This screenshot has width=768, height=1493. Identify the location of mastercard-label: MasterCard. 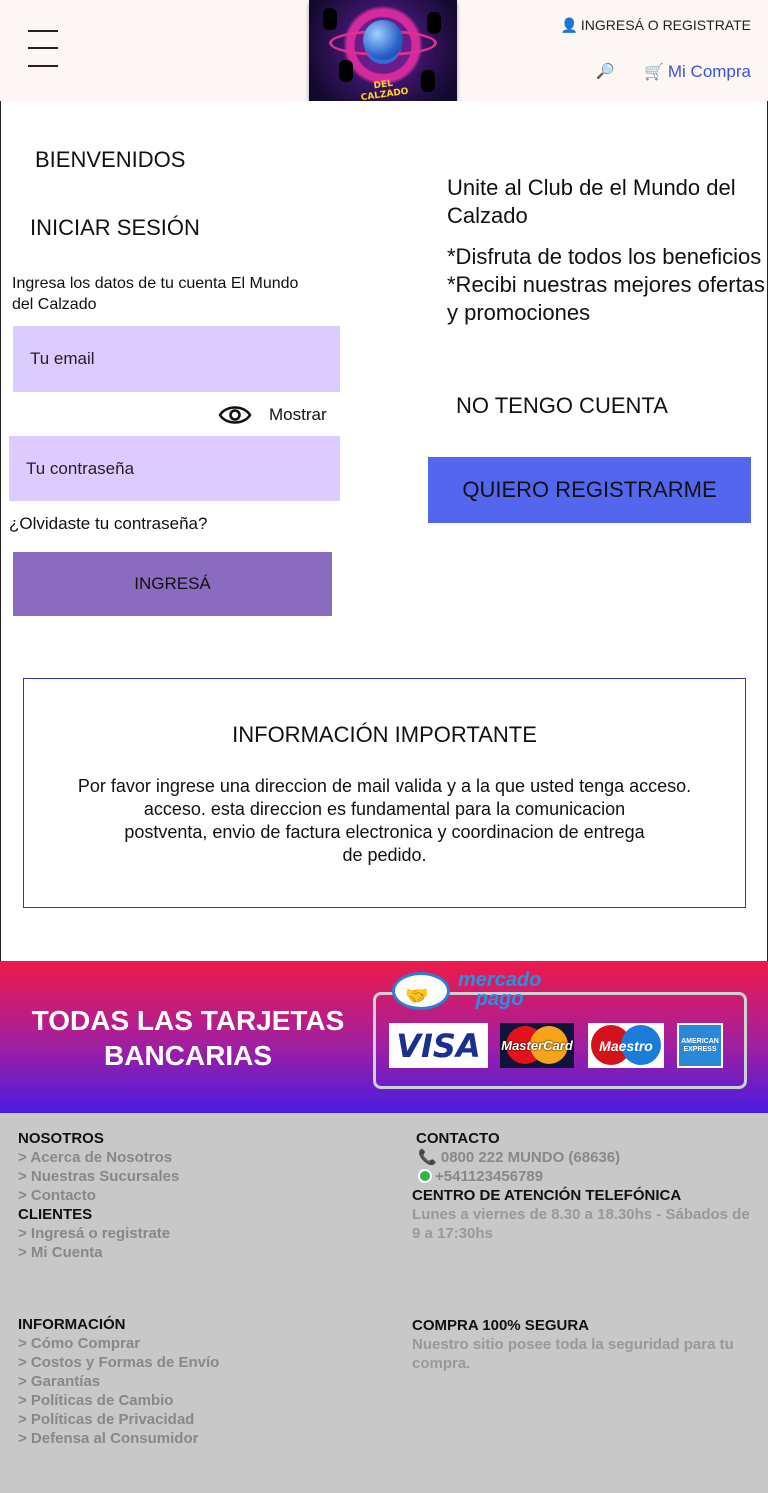
(537, 1045).